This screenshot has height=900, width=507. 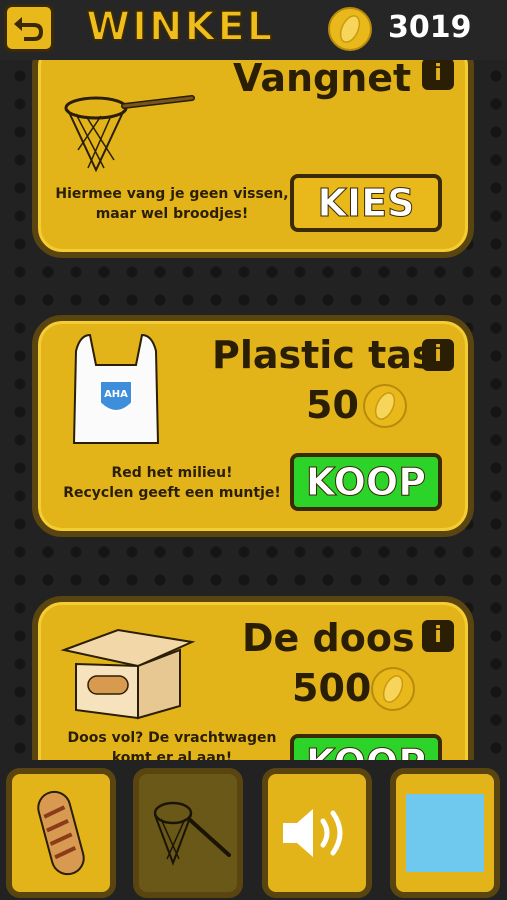 What do you see at coordinates (332, 688) in the screenshot?
I see `item-price: 500` at bounding box center [332, 688].